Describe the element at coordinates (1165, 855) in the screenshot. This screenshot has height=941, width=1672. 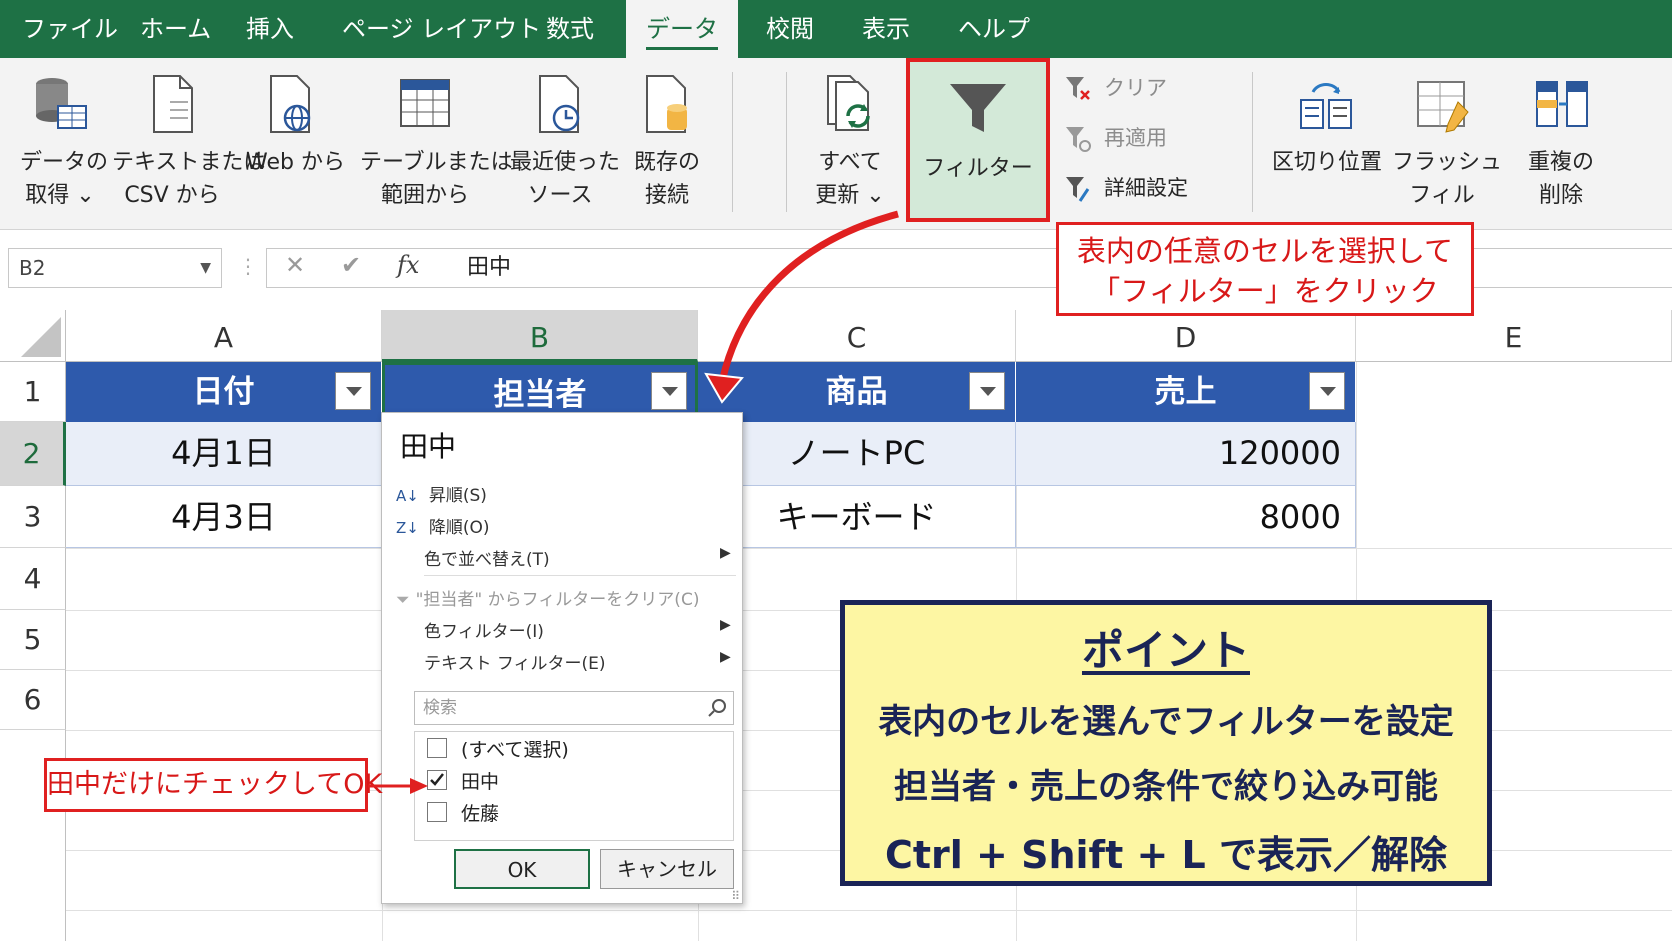
I see `point-line-3: Ctrl + Shift + L で表示／解除` at that location.